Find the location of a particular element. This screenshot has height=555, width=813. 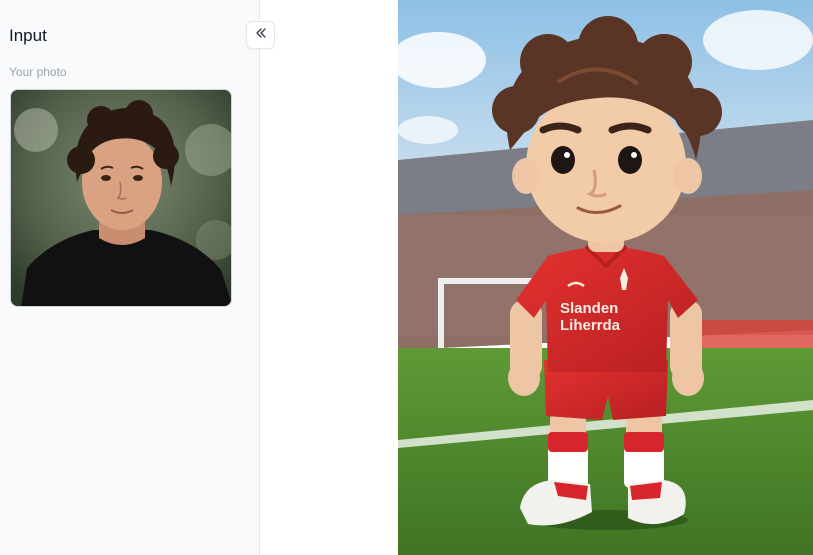

input-photo is located at coordinates (121, 198).